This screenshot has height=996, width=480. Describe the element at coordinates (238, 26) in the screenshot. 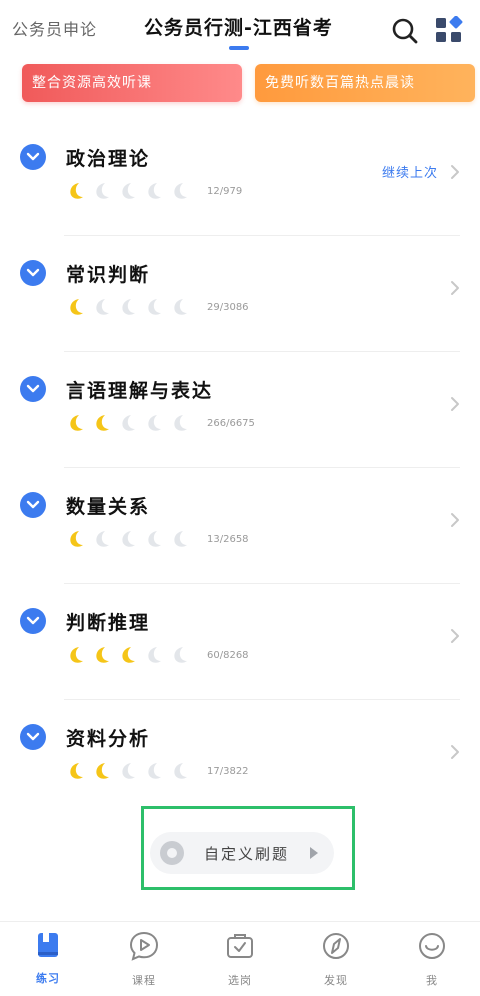

I see `tab-xingce-jiangxi: 公务员行测-江西省考` at that location.